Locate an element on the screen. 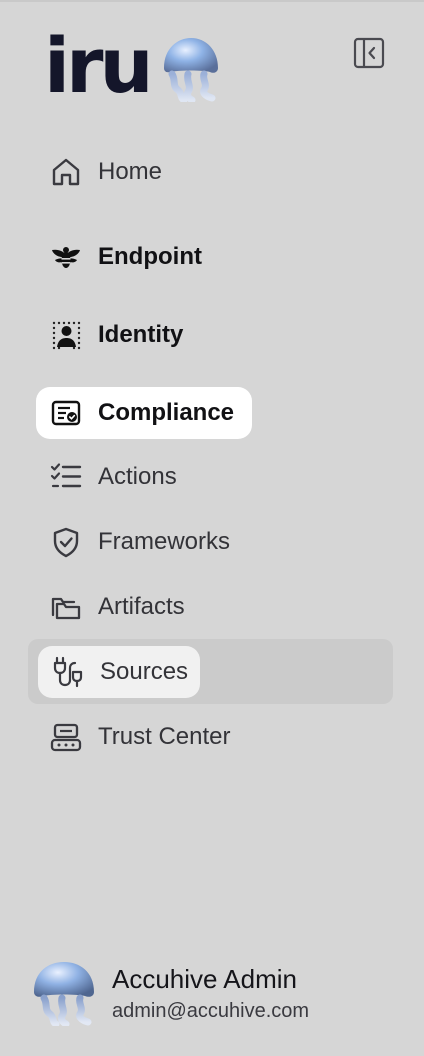 The image size is (424, 1056). certificate-icon is located at coordinates (66, 413).